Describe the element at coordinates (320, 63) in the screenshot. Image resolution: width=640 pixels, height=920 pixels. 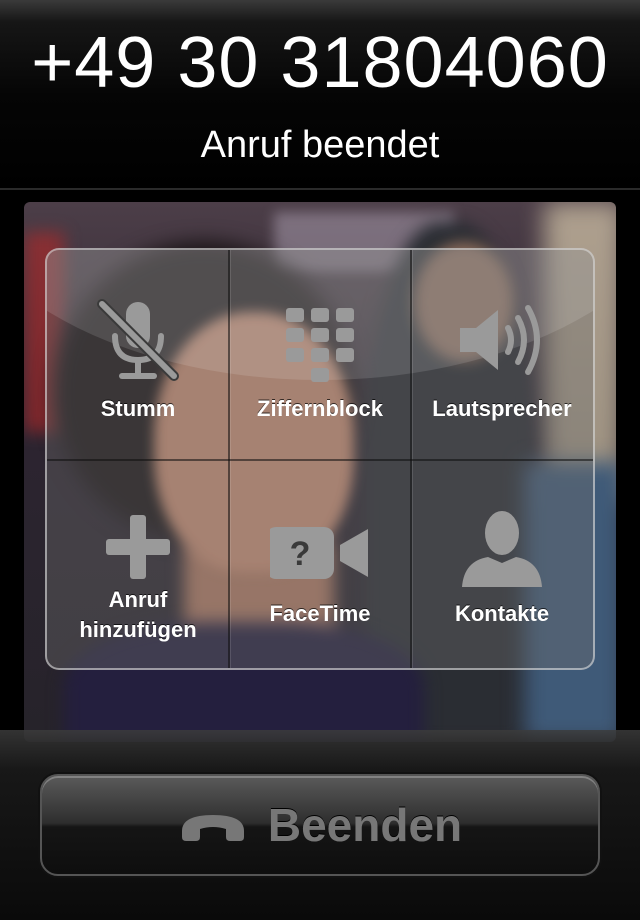
I see `caller-number: +49 30 31804060` at that location.